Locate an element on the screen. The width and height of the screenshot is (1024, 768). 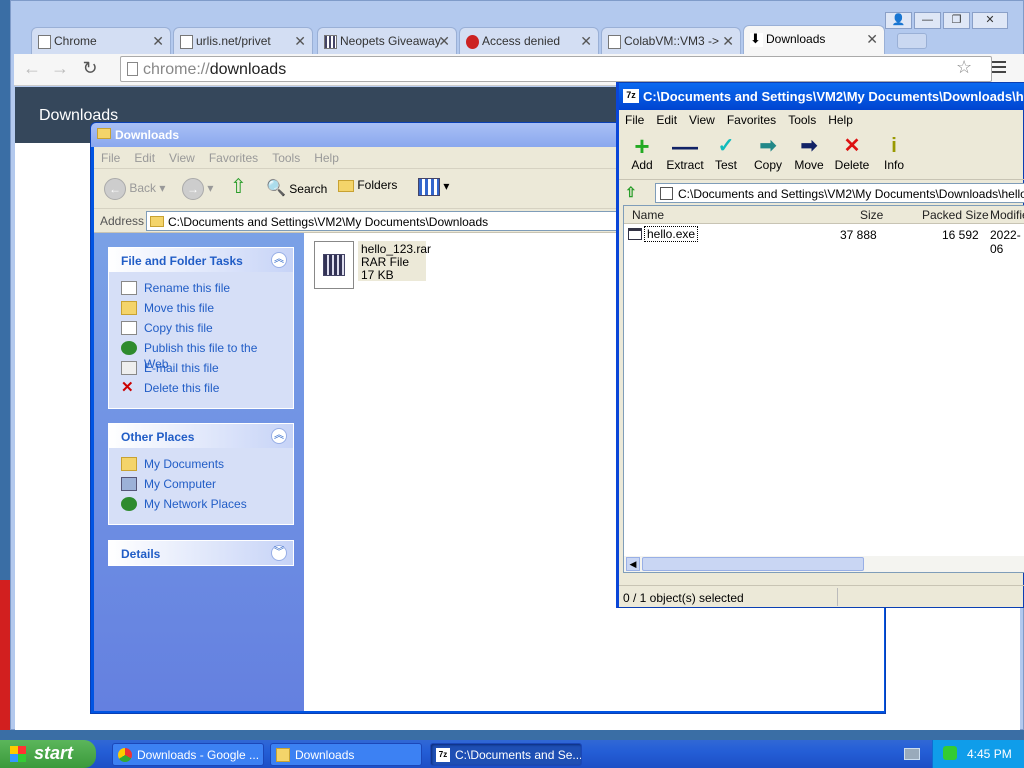
search-button: 🔍 Search is located at coordinates (296, 188).